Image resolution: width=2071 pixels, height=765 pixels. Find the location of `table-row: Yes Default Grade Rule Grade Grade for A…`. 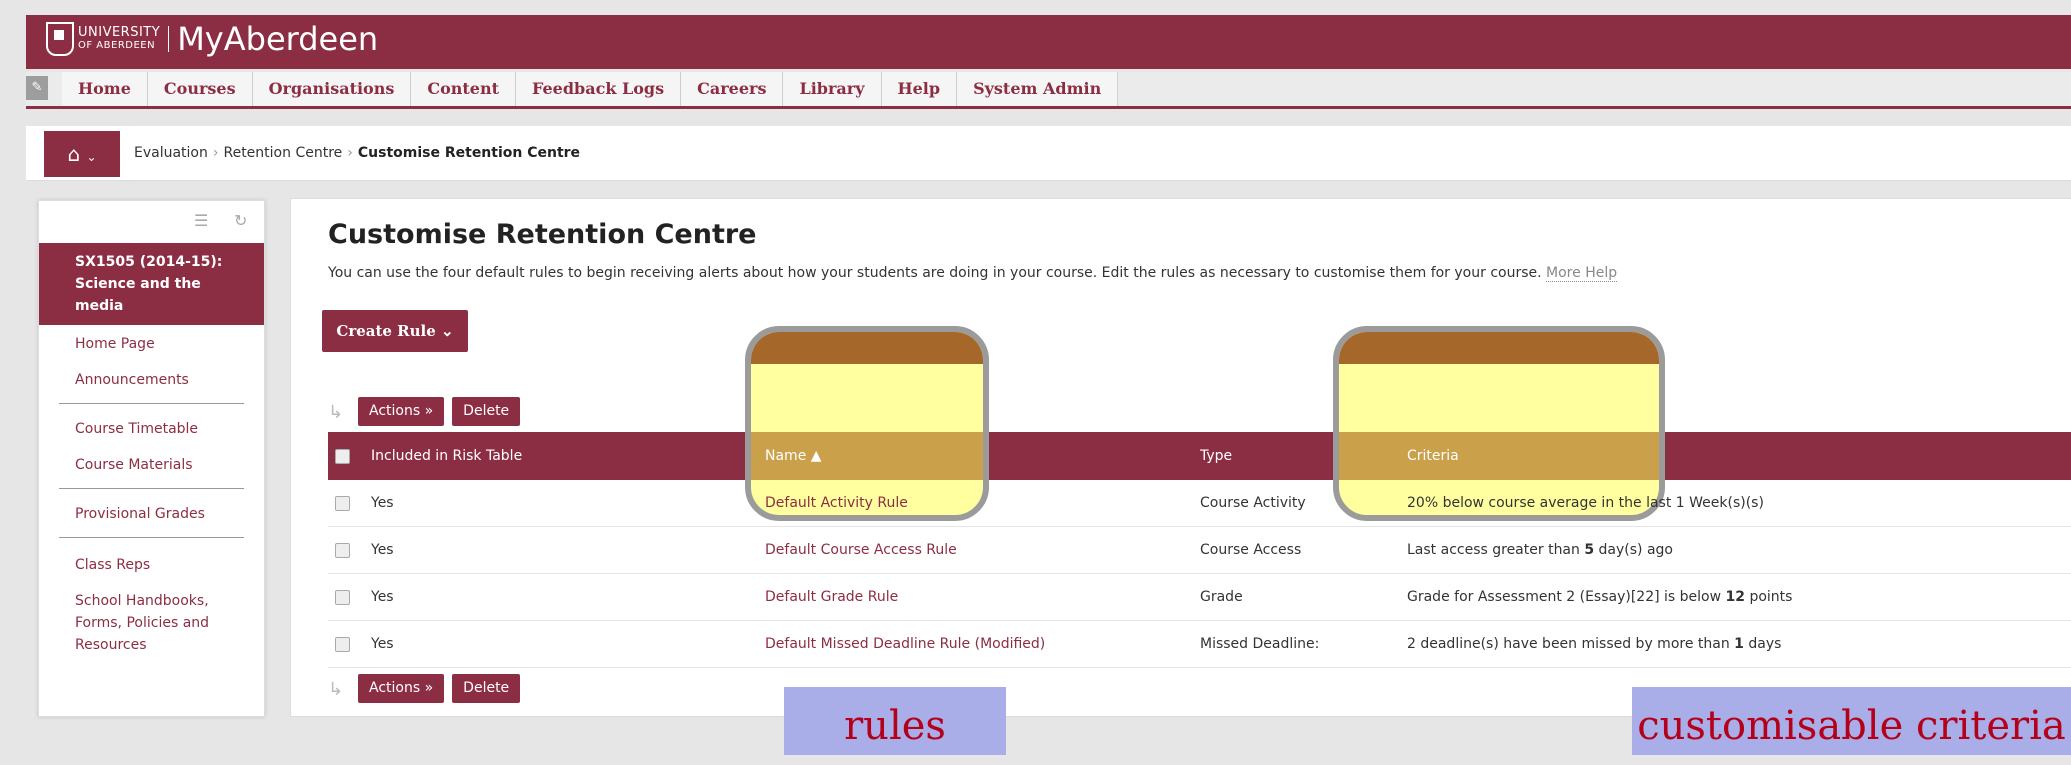

table-row: Yes Default Grade Rule Grade Grade for A… is located at coordinates (1199, 597).